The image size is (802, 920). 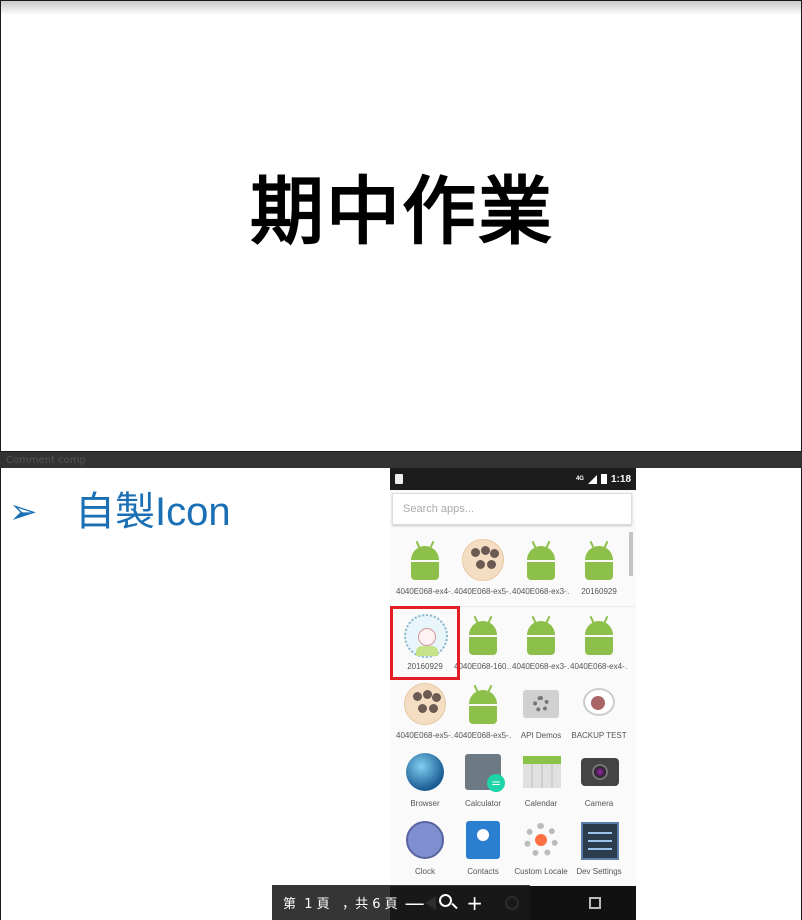 I want to click on folder-gear-icon, so click(x=541, y=704).